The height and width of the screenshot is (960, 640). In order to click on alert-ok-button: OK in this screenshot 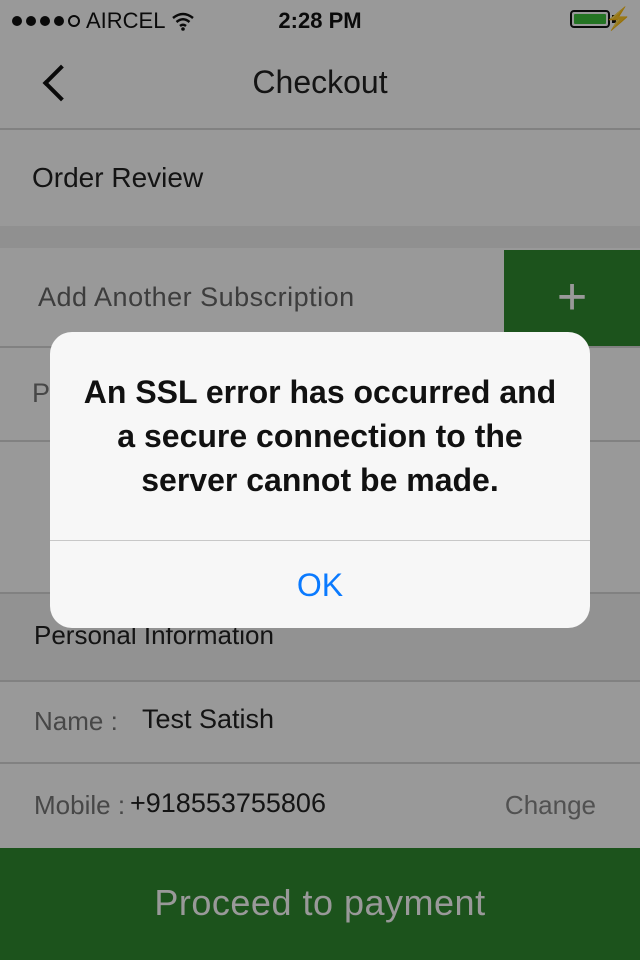, I will do `click(320, 584)`.